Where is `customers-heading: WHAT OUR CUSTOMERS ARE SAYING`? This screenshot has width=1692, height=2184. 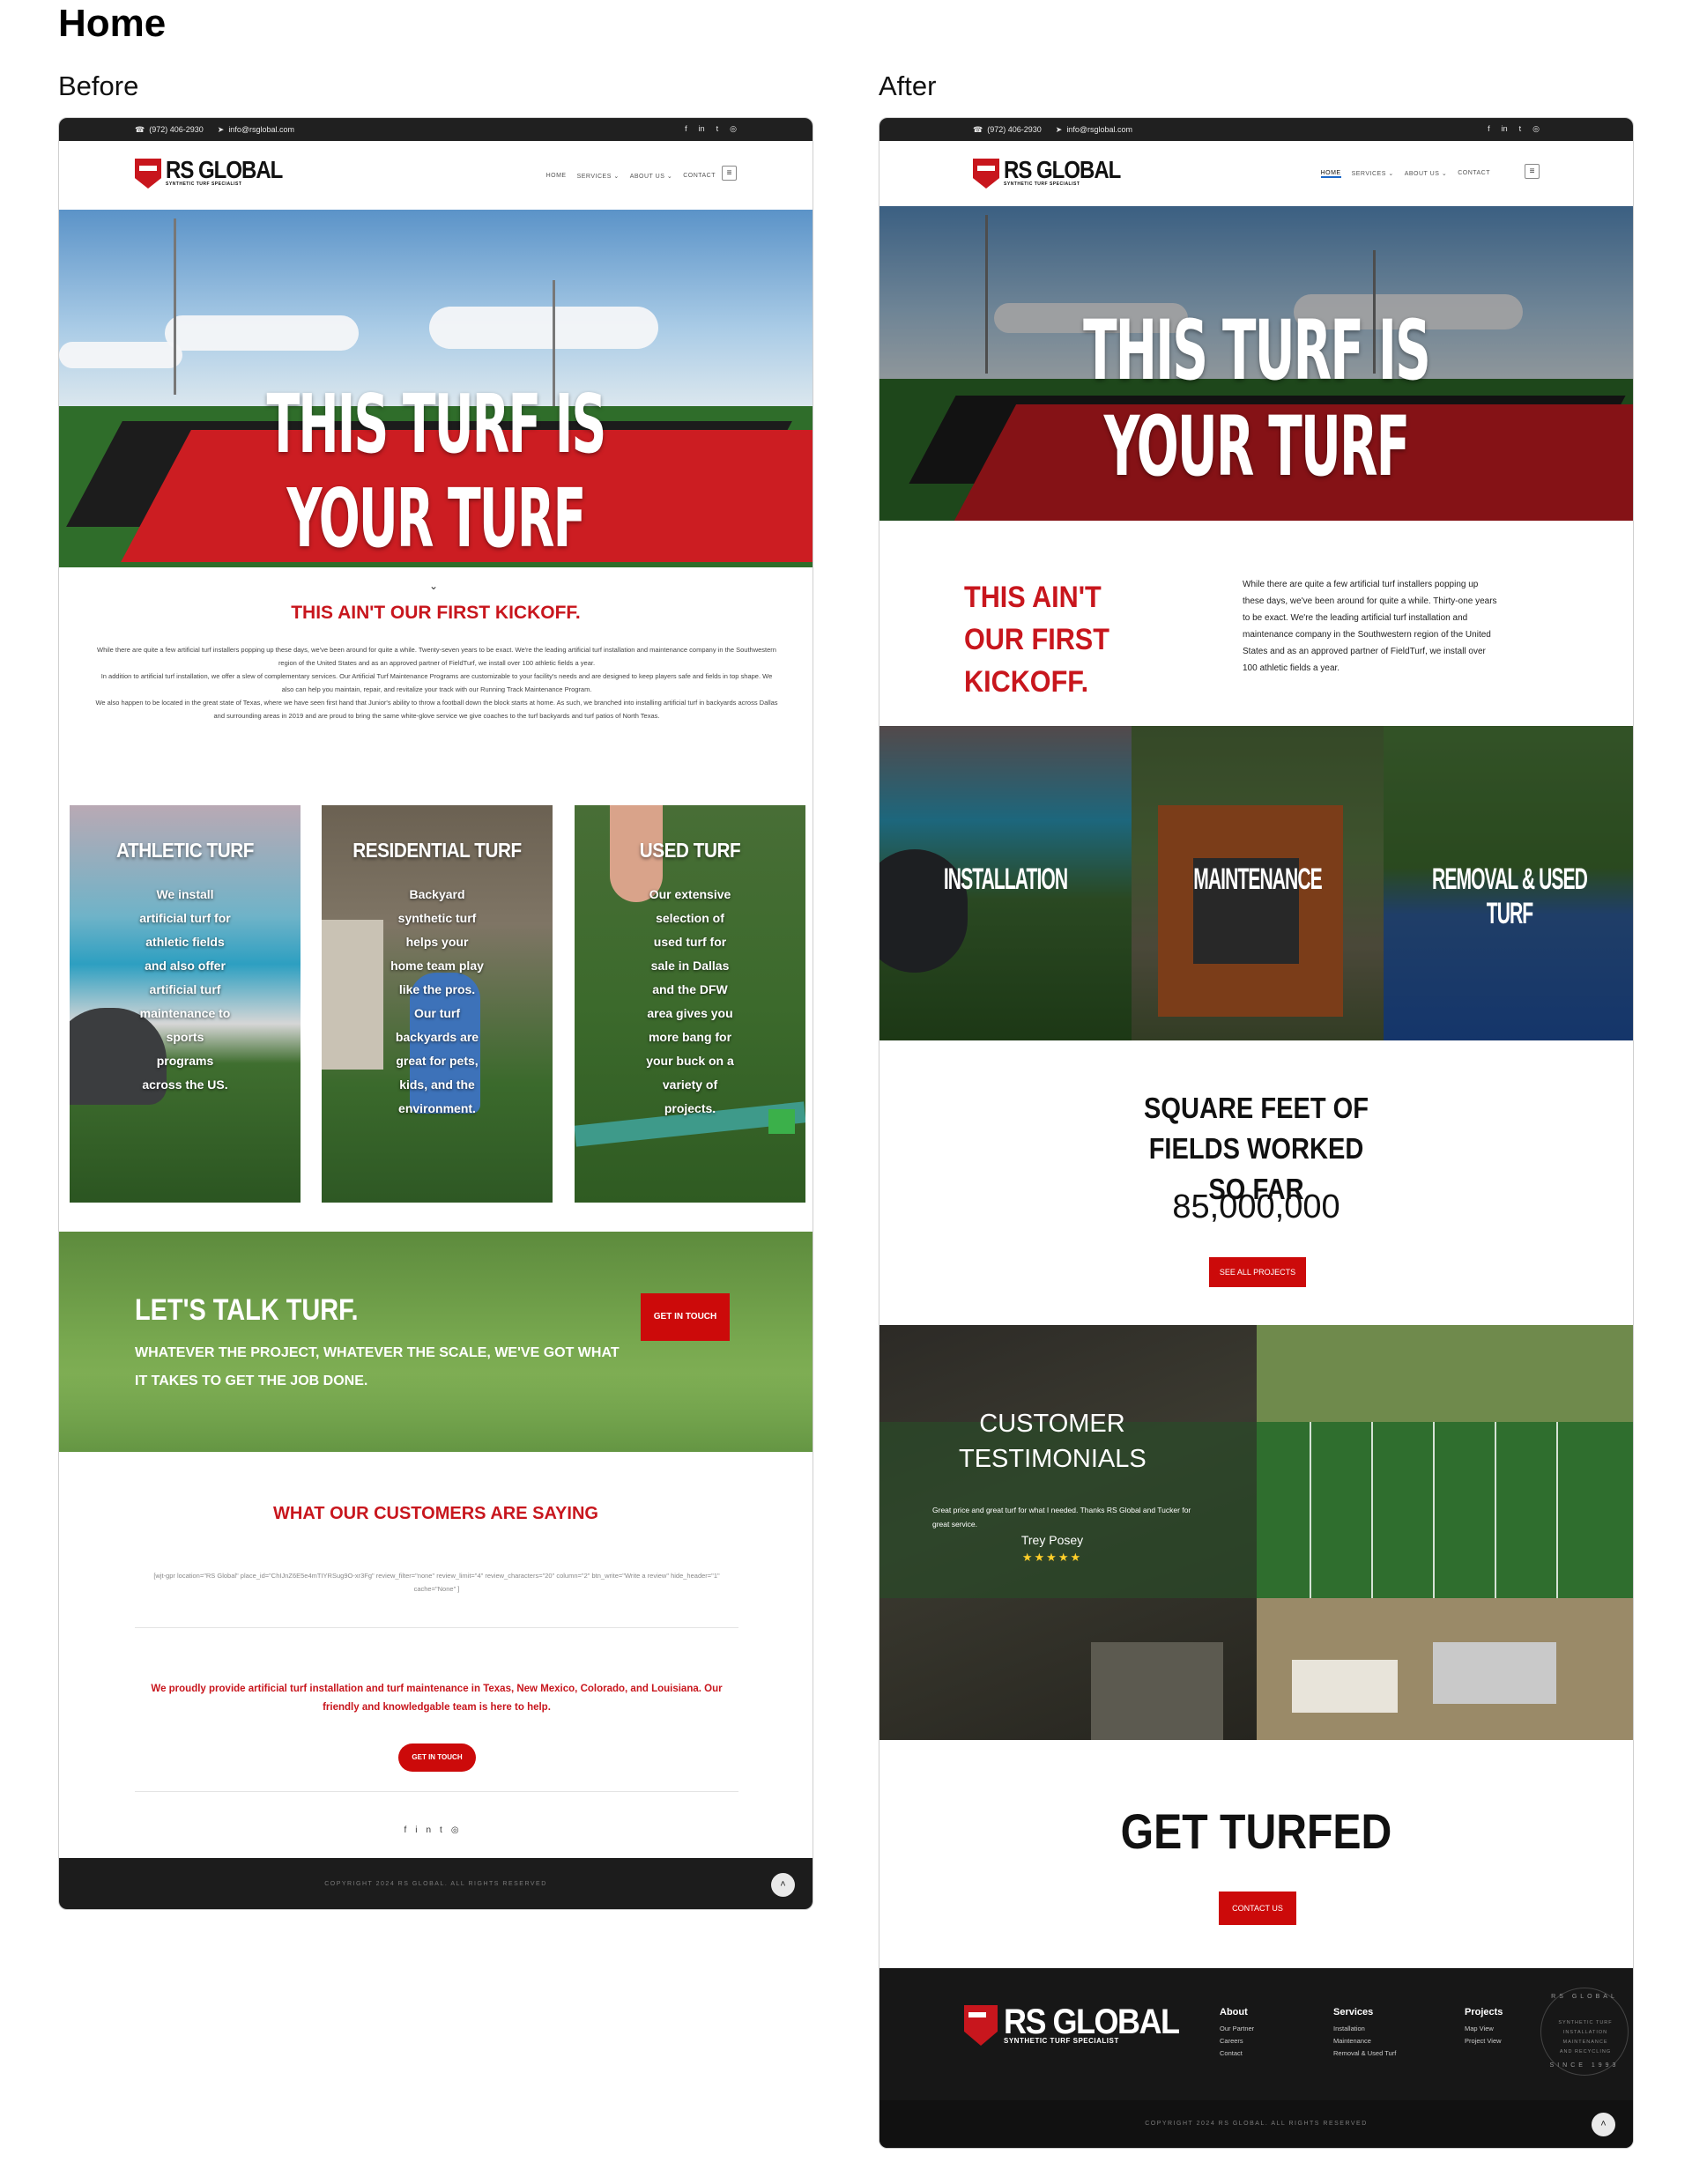
customers-heading: WHAT OUR CUSTOMERS ARE SAYING is located at coordinates (435, 1513).